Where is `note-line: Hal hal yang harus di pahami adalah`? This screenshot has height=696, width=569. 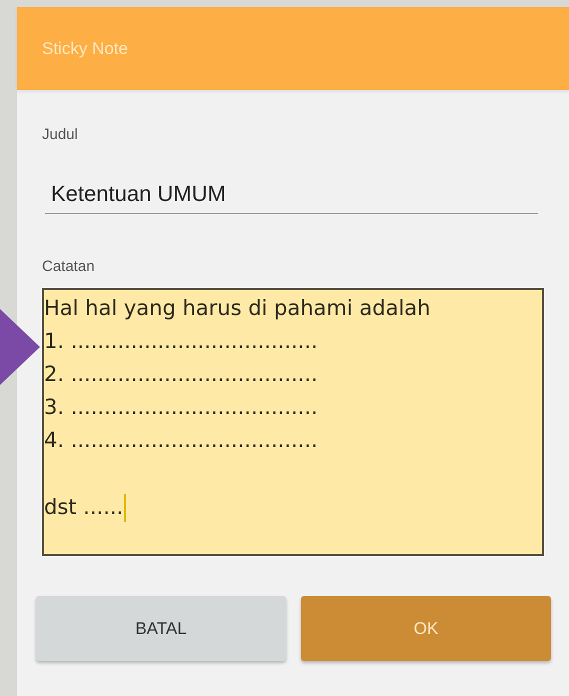 note-line: Hal hal yang harus di pahami adalah is located at coordinates (237, 308).